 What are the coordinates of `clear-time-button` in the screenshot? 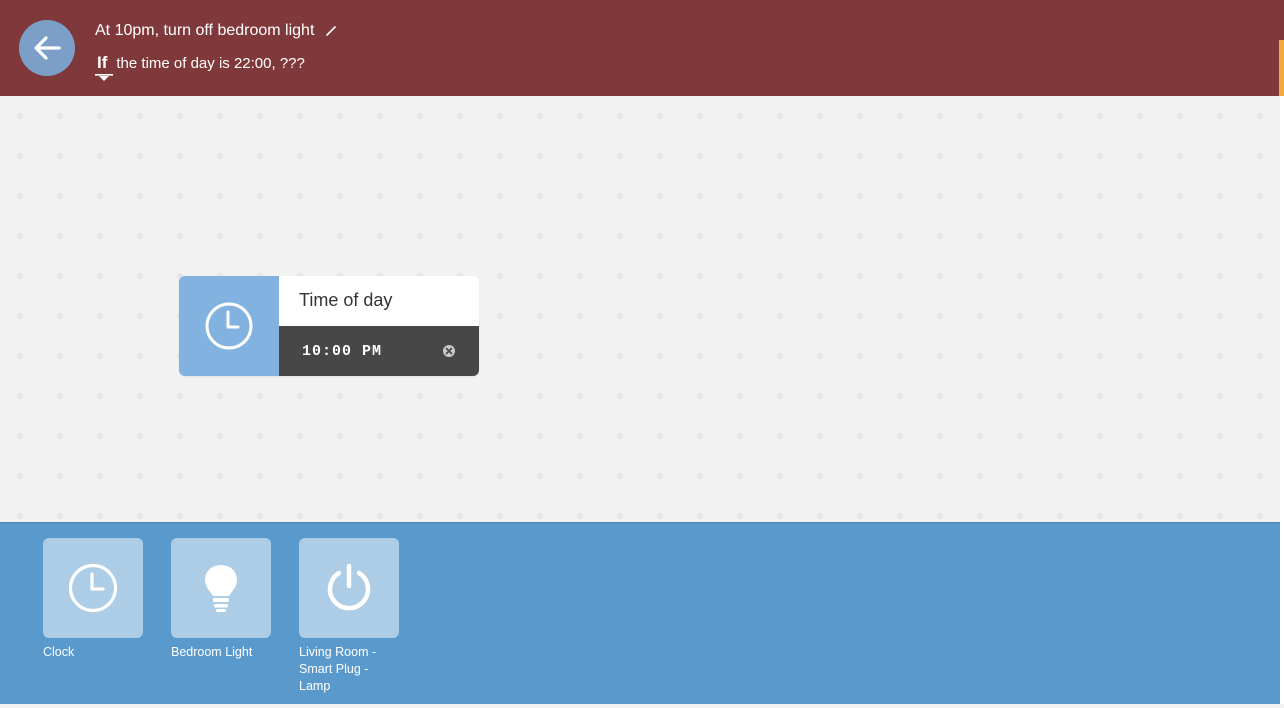 It's located at (449, 351).